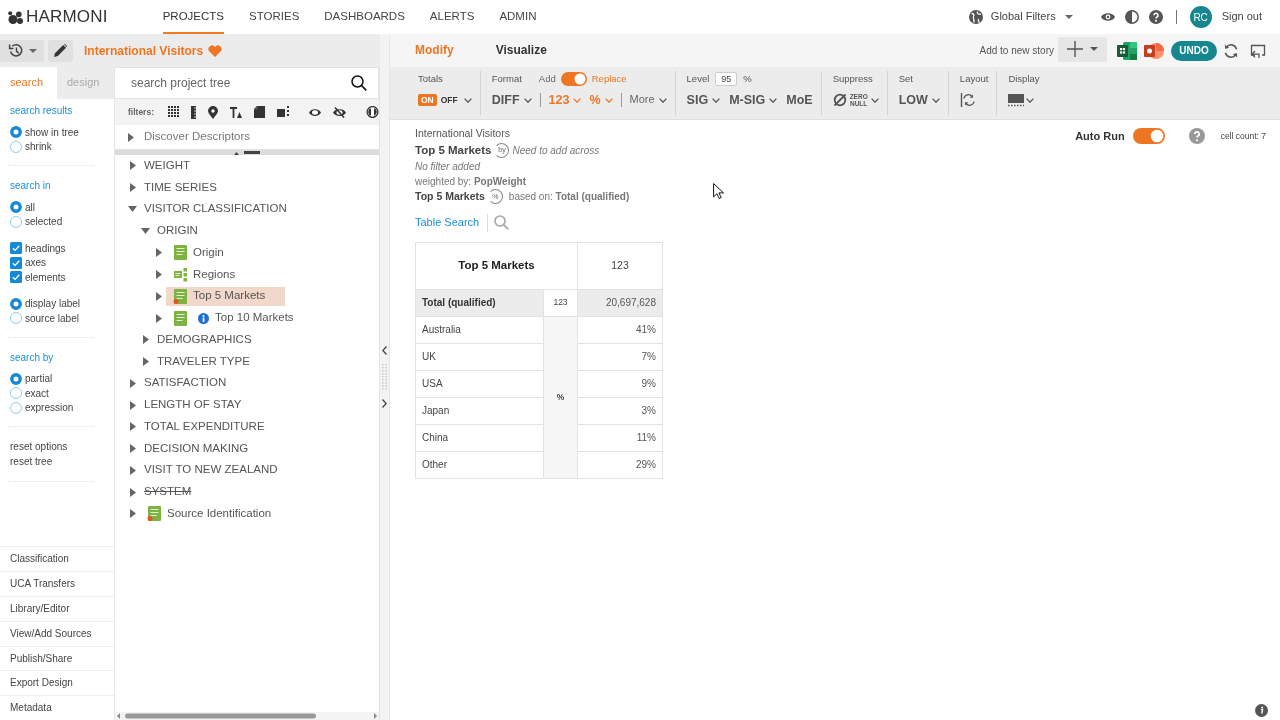 The width and height of the screenshot is (1280, 720). I want to click on search-field: search project tree, so click(247, 83).